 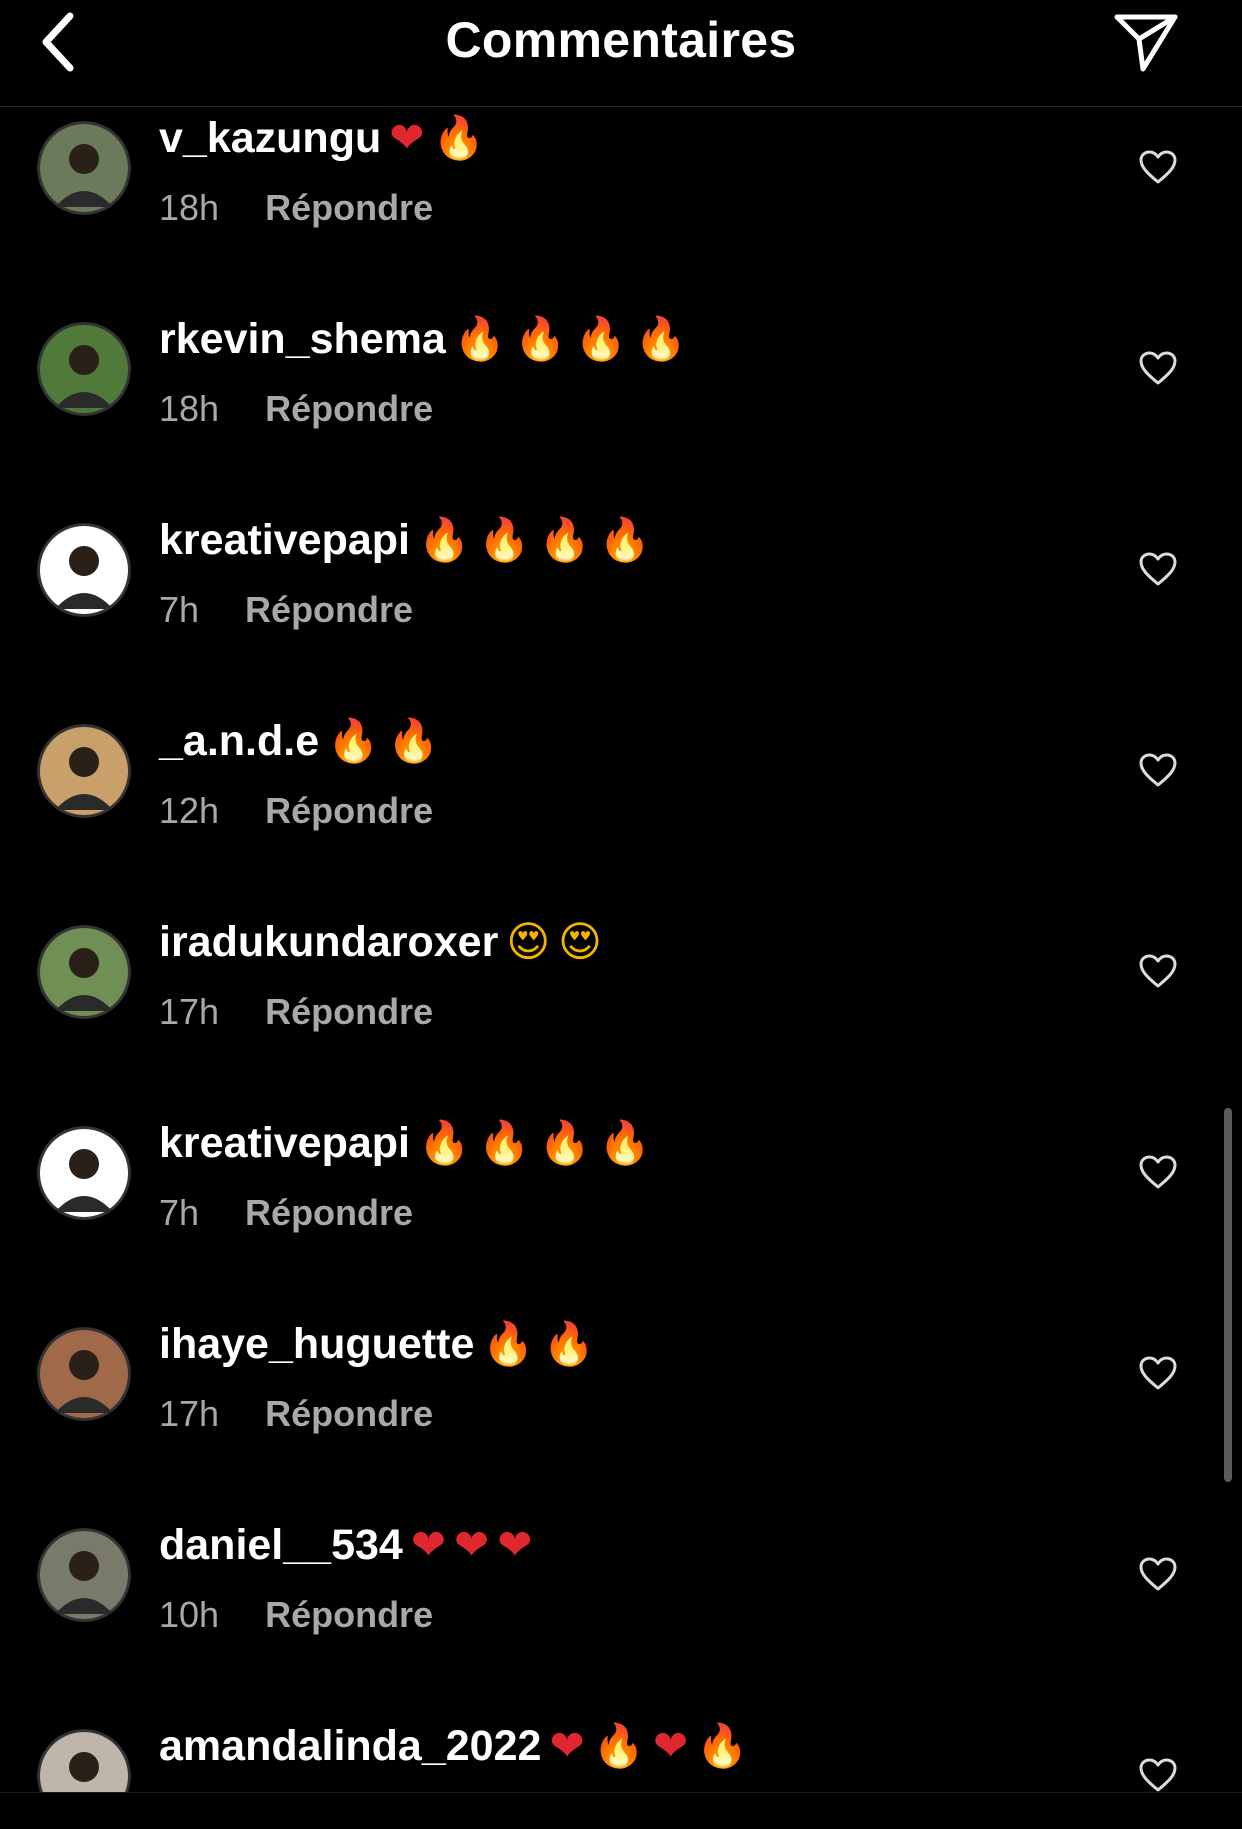 I want to click on comment-row: _a.n.d.e 🔥 🔥 12h Répondre, so click(x=621, y=810).